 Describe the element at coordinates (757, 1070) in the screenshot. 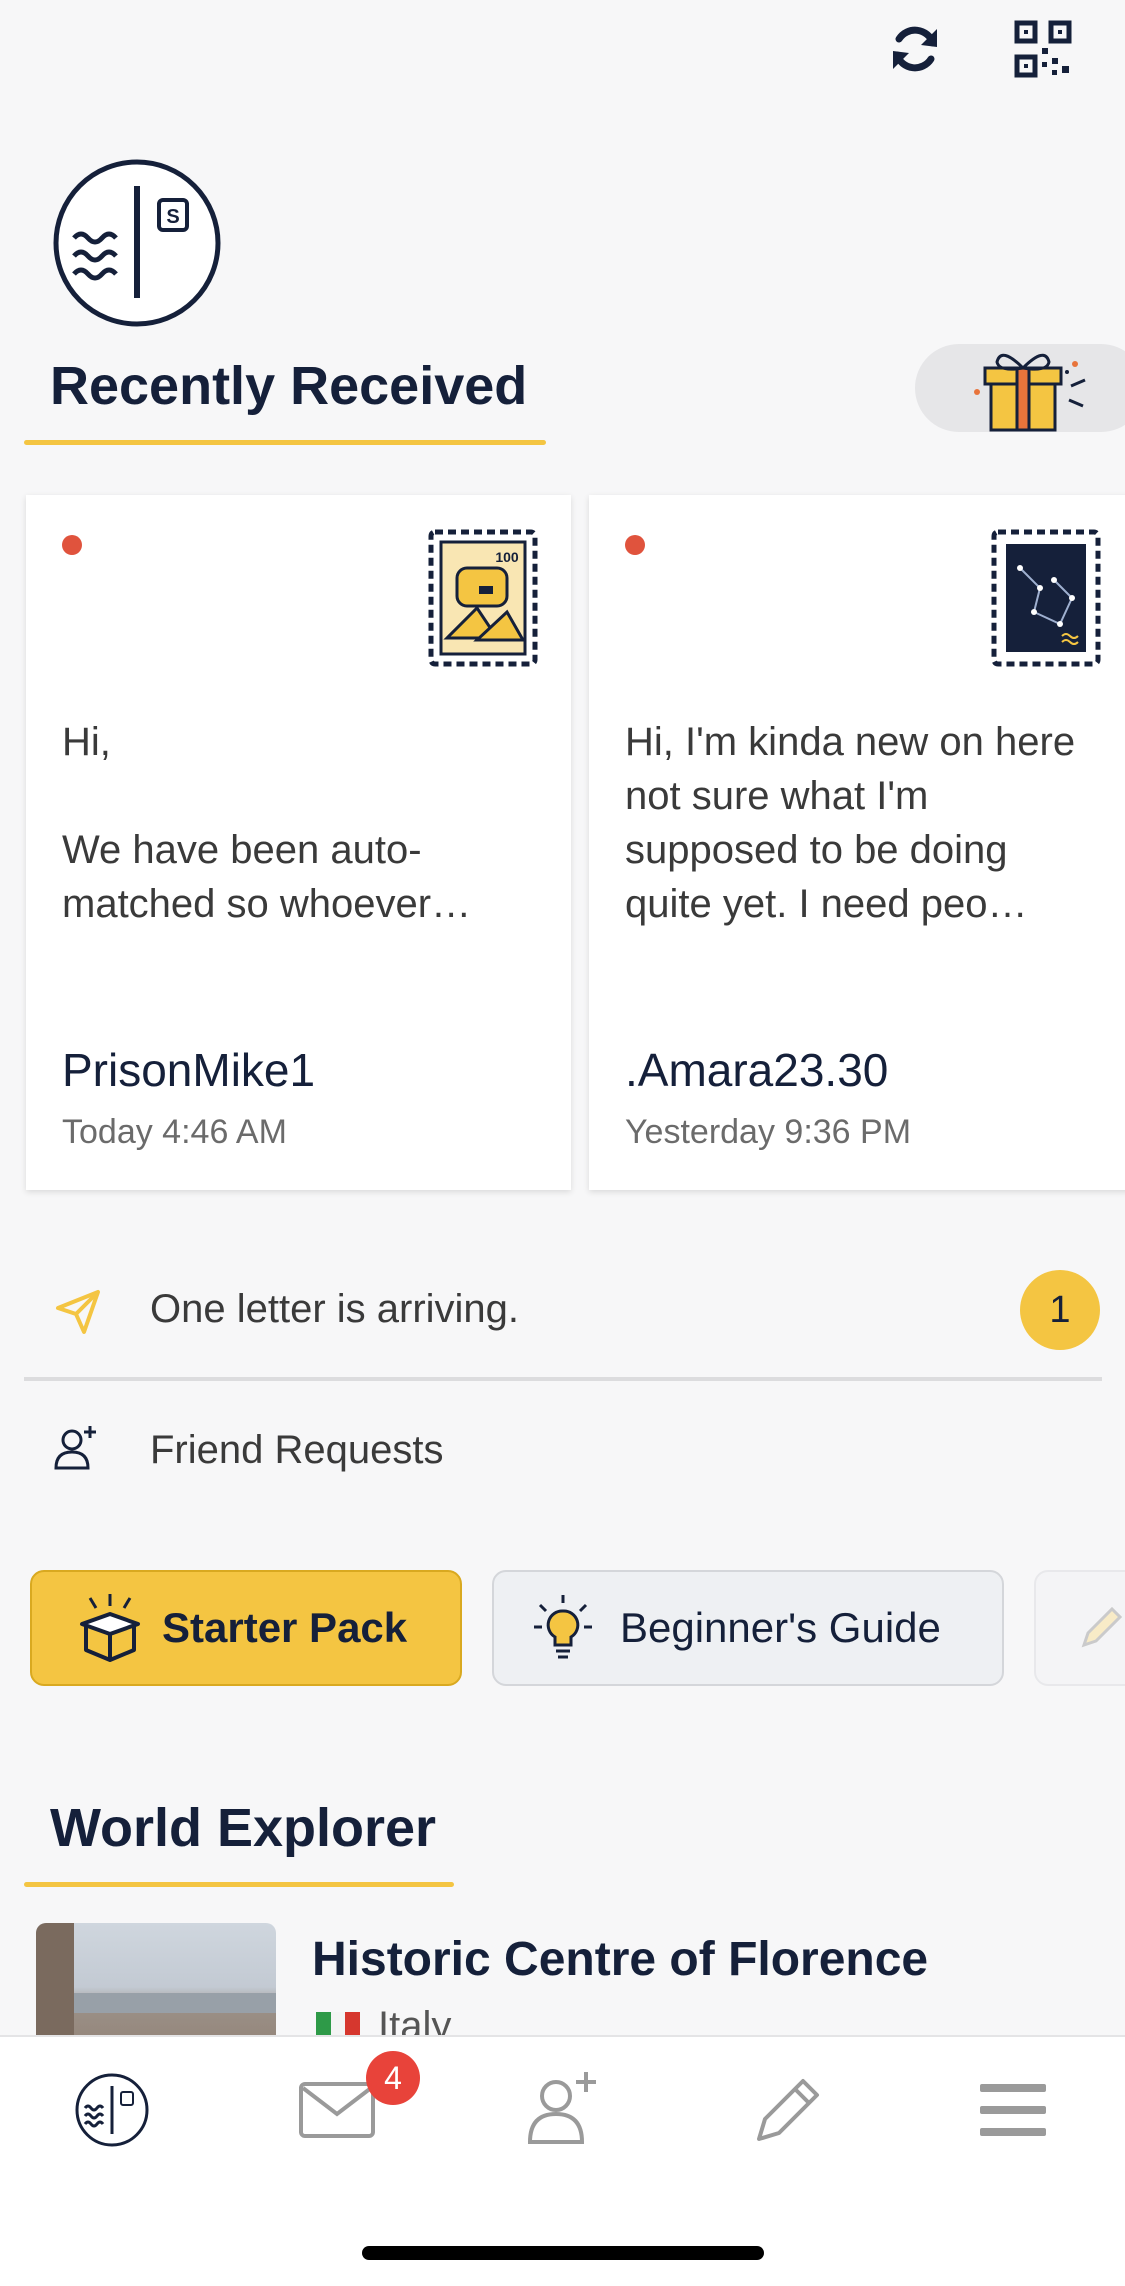

I see `letter-sender: .Amara23.30` at that location.